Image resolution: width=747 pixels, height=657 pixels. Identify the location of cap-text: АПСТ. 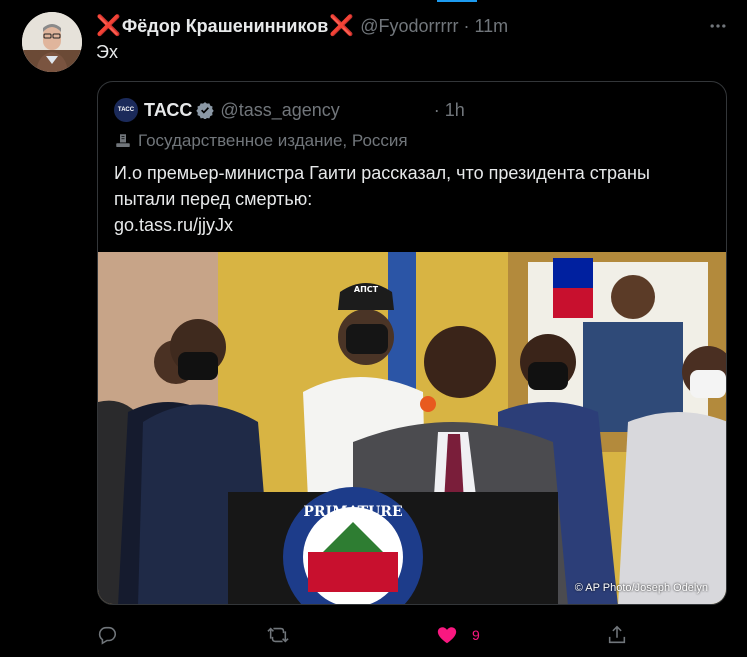
(366, 289).